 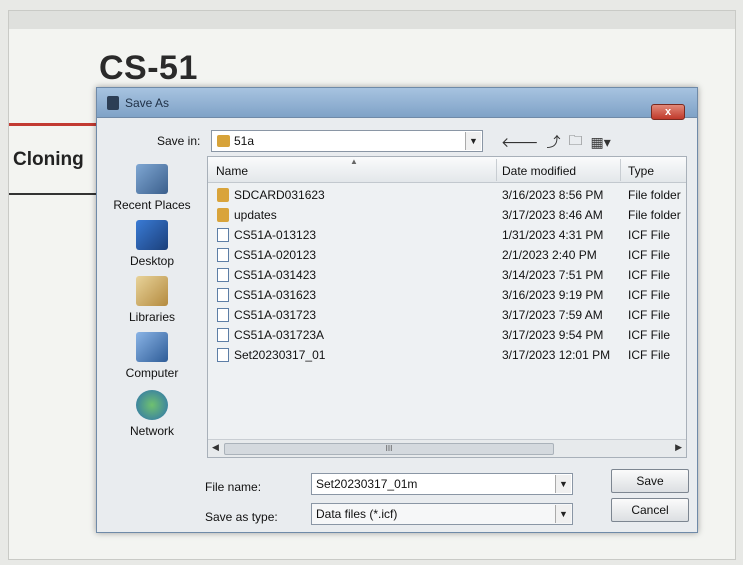 What do you see at coordinates (232, 171) in the screenshot?
I see `column-name: Name` at bounding box center [232, 171].